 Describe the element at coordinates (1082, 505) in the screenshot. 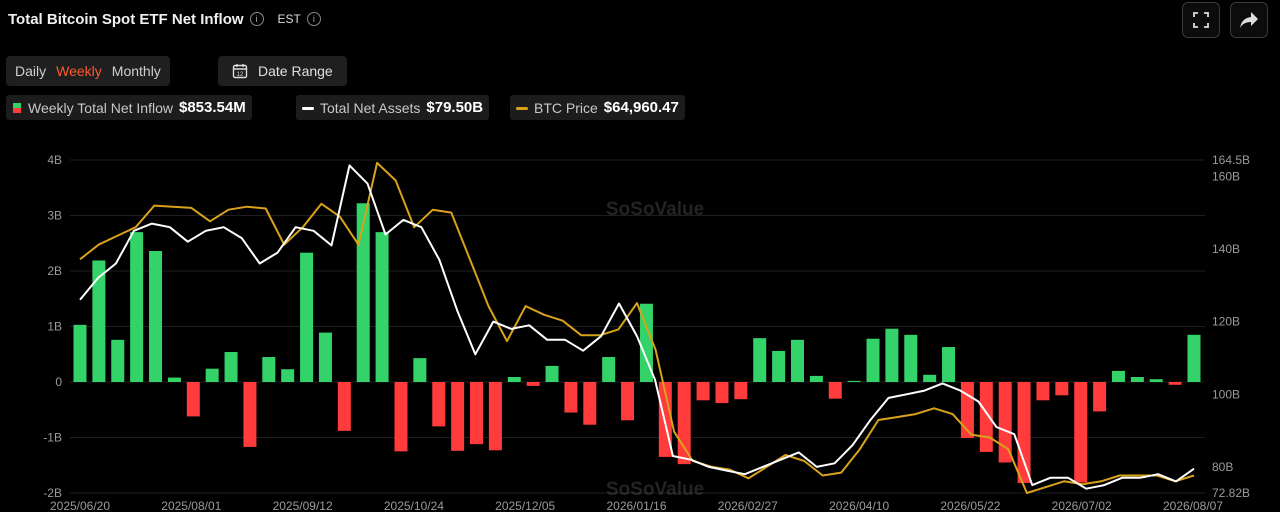

I see `x-tick-label: 2026/07/02` at that location.